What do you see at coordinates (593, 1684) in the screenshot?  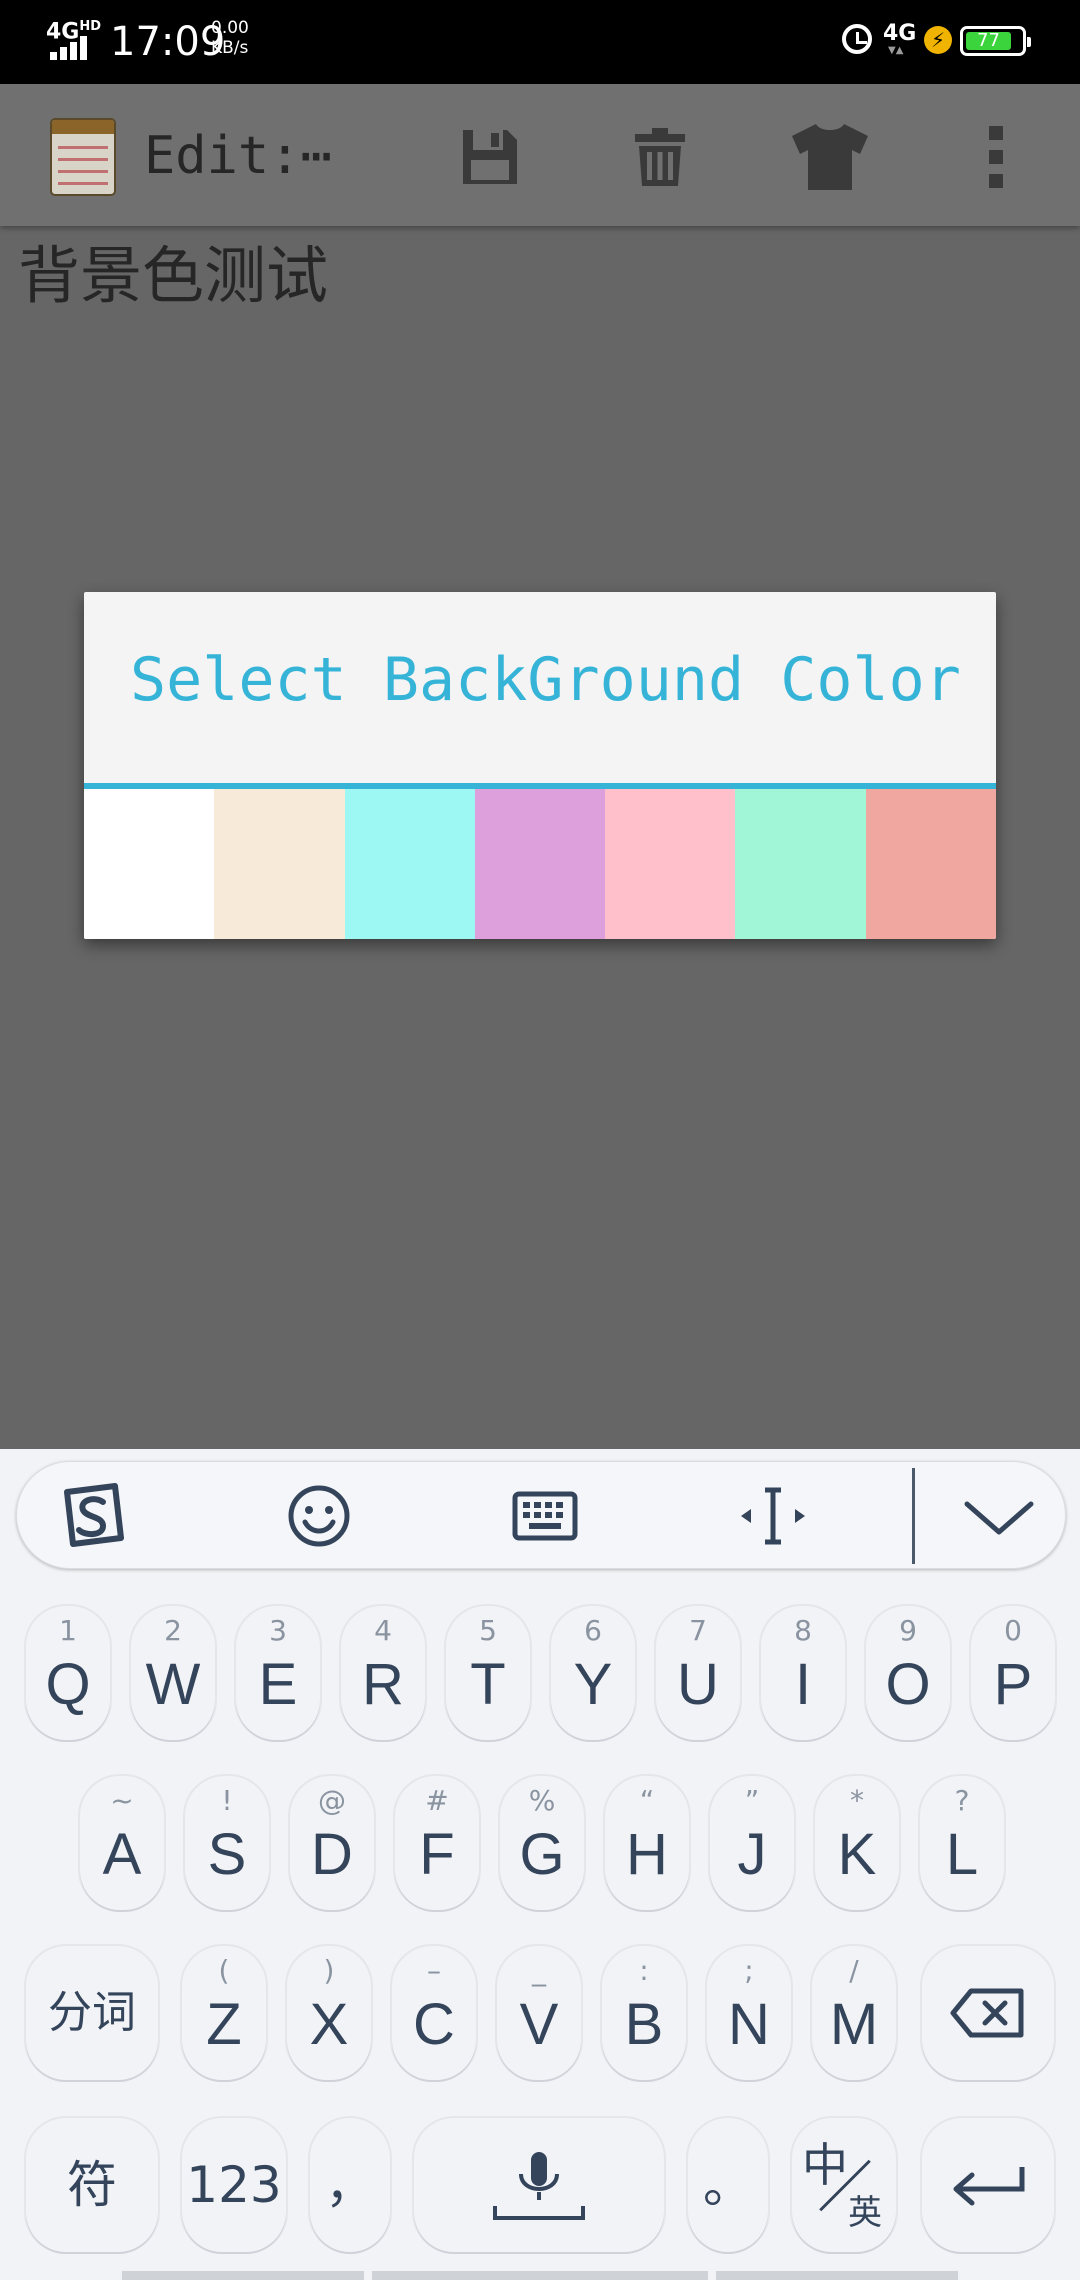 I see `key-label: Y` at bounding box center [593, 1684].